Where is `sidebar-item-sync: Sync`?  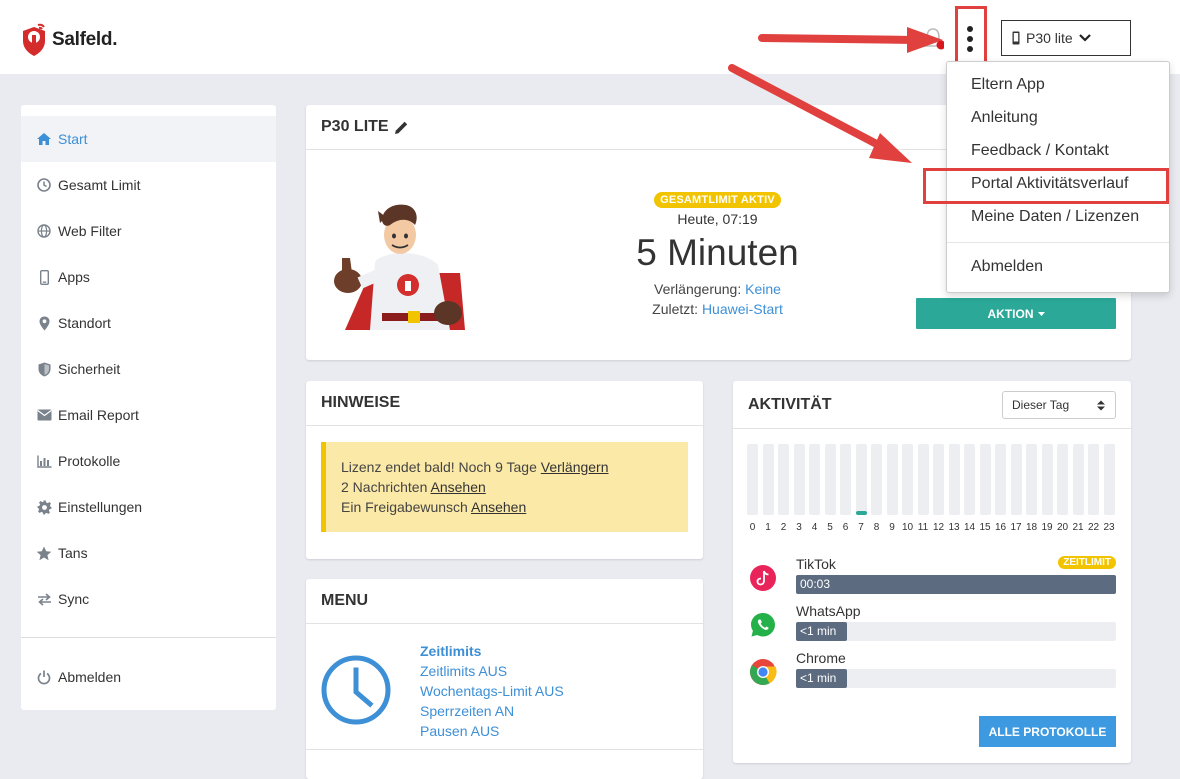 sidebar-item-sync: Sync is located at coordinates (148, 599).